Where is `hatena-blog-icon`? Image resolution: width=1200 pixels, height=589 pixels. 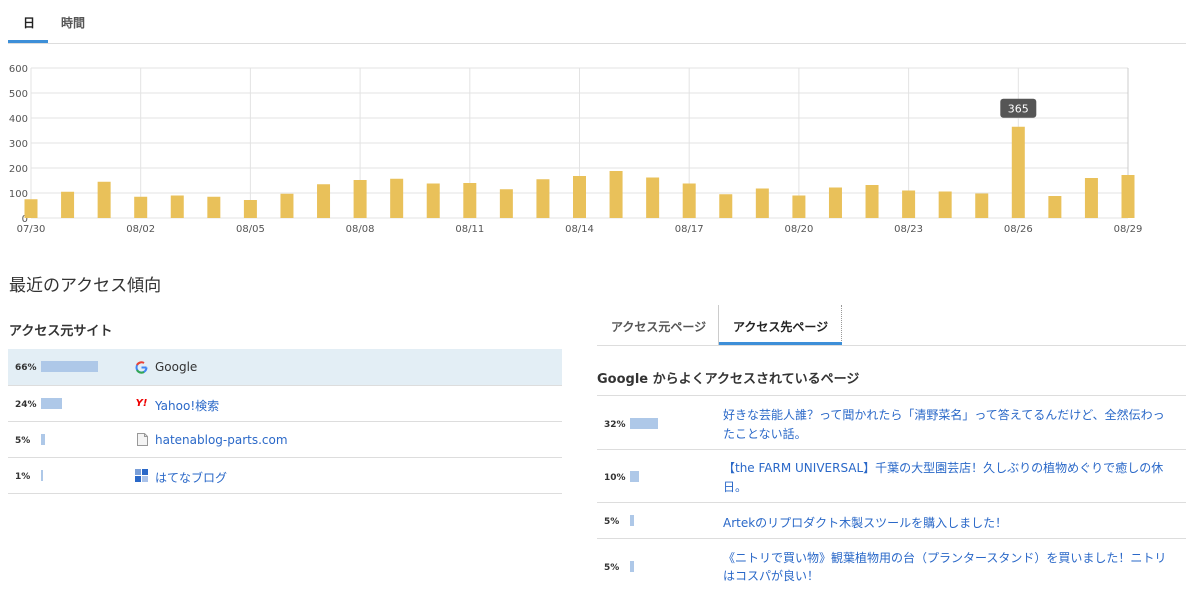 hatena-blog-icon is located at coordinates (141, 475).